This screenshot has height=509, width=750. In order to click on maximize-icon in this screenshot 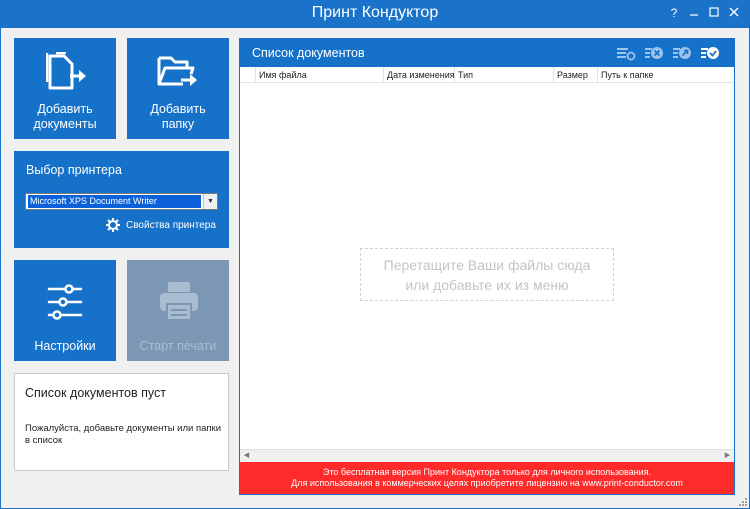, I will do `click(714, 12)`.